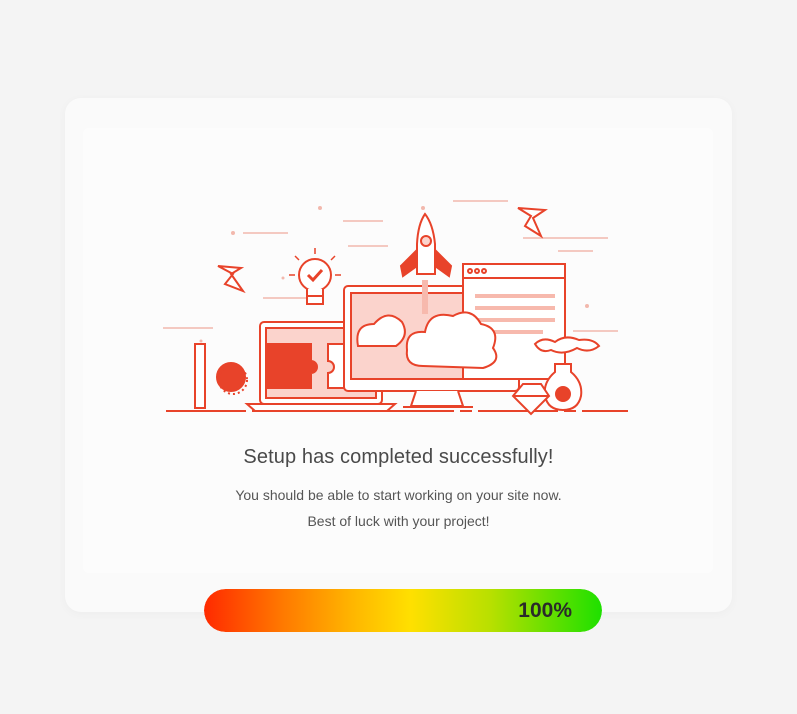 The height and width of the screenshot is (714, 797). Describe the element at coordinates (398, 521) in the screenshot. I see `success-message-line2: Best of luck with your project!` at that location.